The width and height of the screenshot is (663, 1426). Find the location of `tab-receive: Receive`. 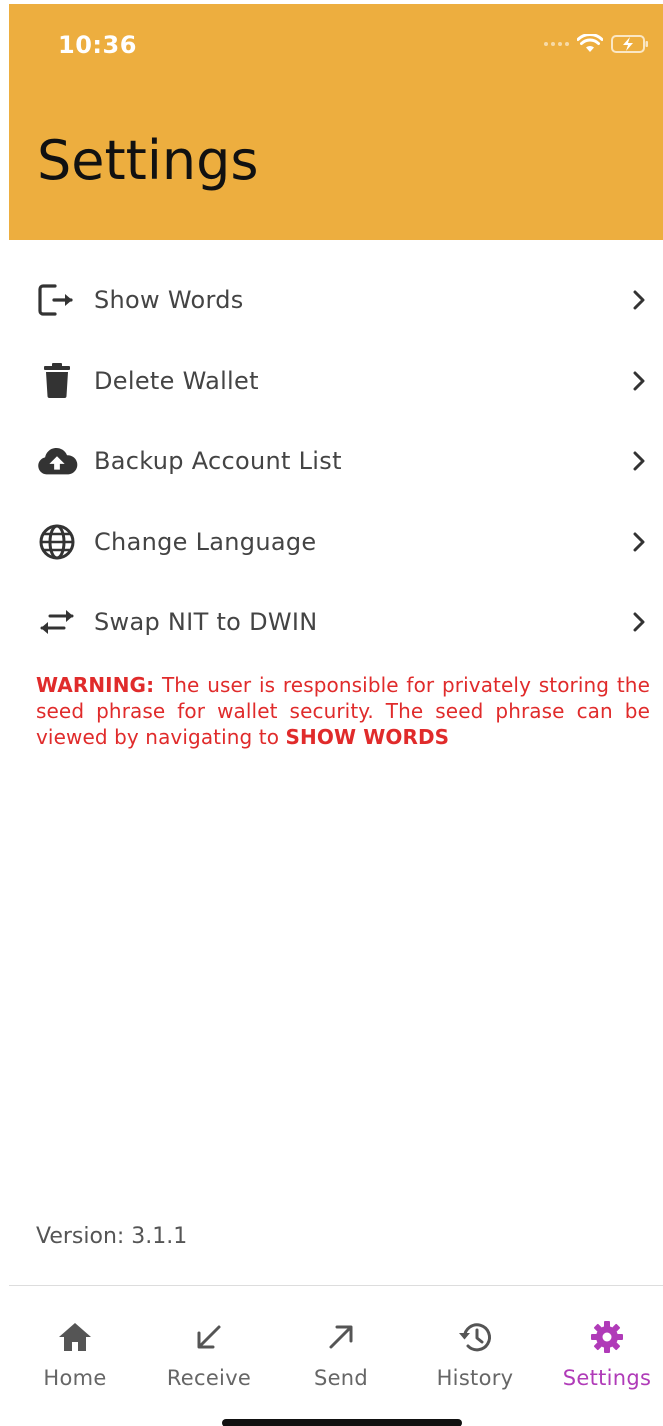

tab-receive: Receive is located at coordinates (209, 1345).